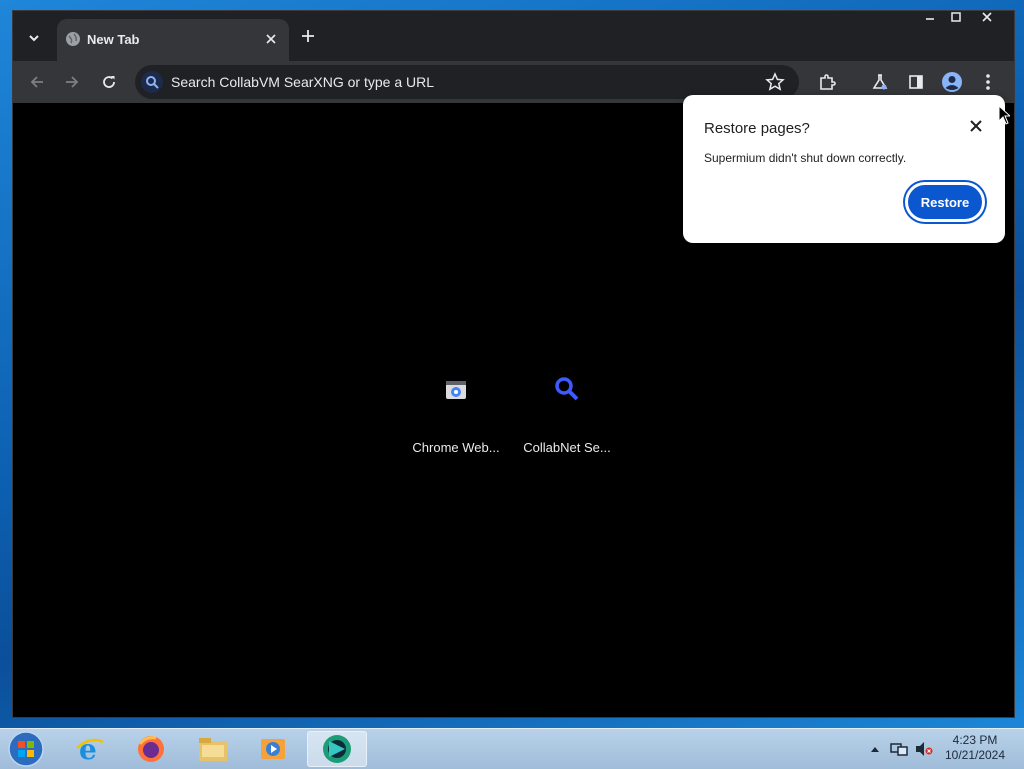 Image resolution: width=1024 pixels, height=769 pixels. I want to click on supermium-icon, so click(337, 749).